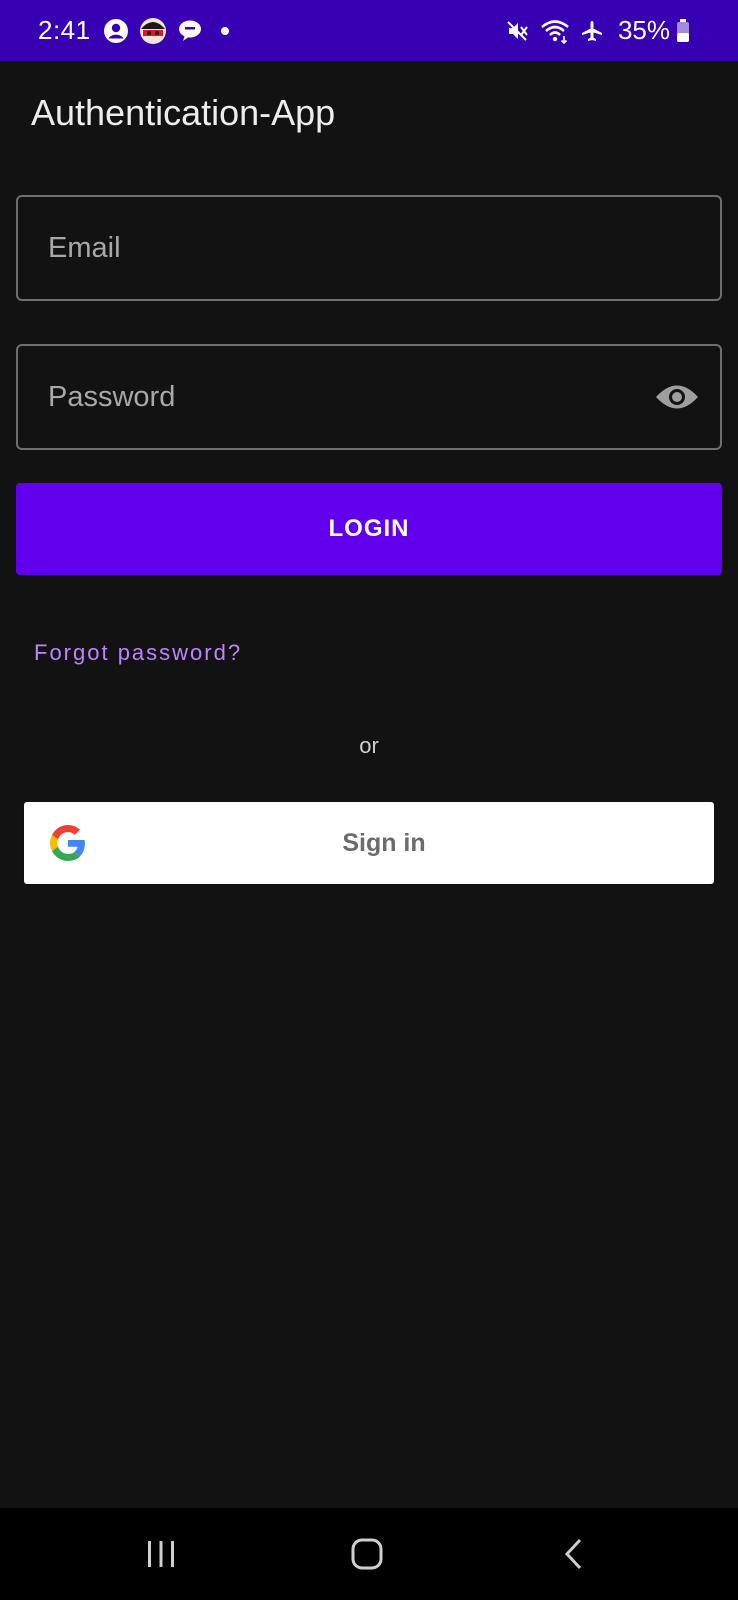 The width and height of the screenshot is (738, 1600). What do you see at coordinates (677, 397) in the screenshot?
I see `eye-icon` at bounding box center [677, 397].